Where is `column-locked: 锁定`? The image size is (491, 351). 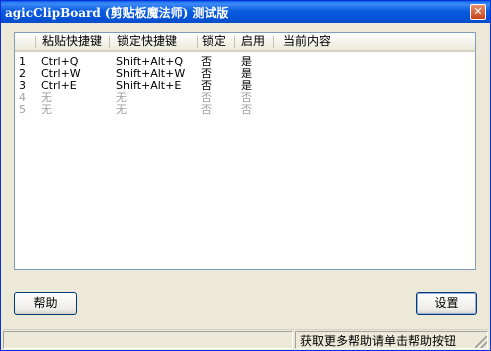
column-locked: 锁定 is located at coordinates (214, 41).